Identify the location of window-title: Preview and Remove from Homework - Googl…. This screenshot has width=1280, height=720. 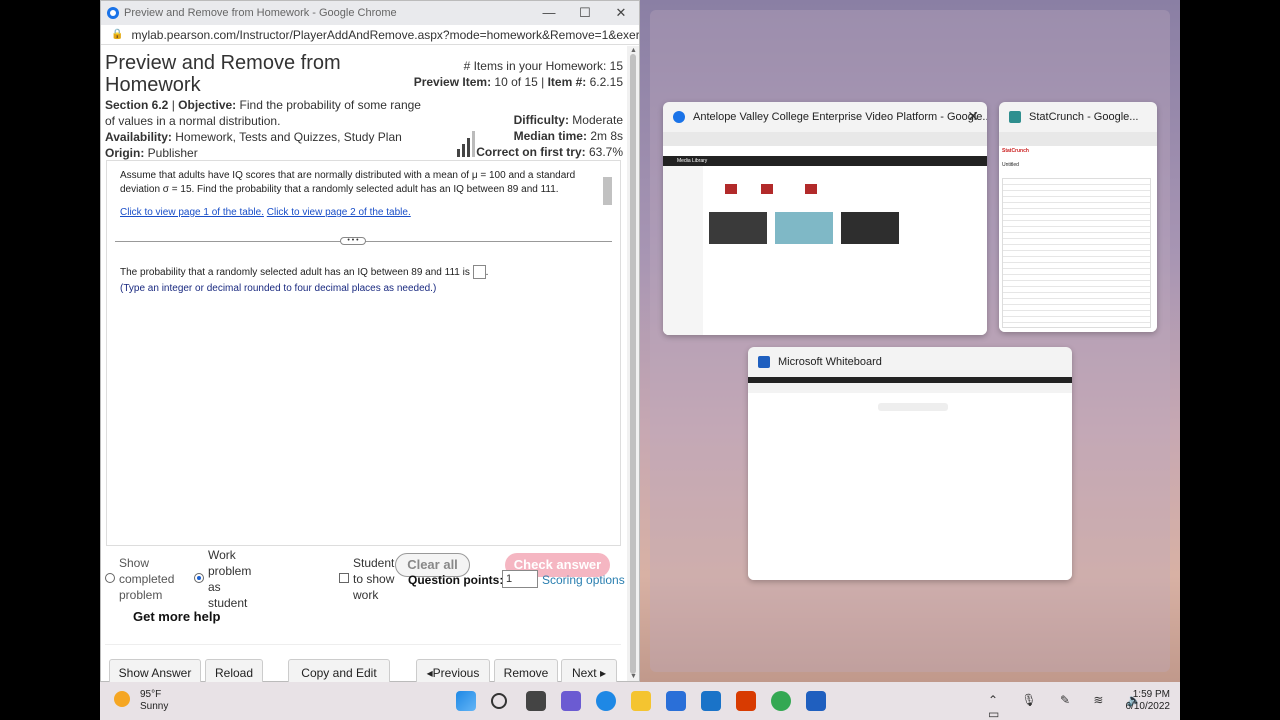
(260, 13).